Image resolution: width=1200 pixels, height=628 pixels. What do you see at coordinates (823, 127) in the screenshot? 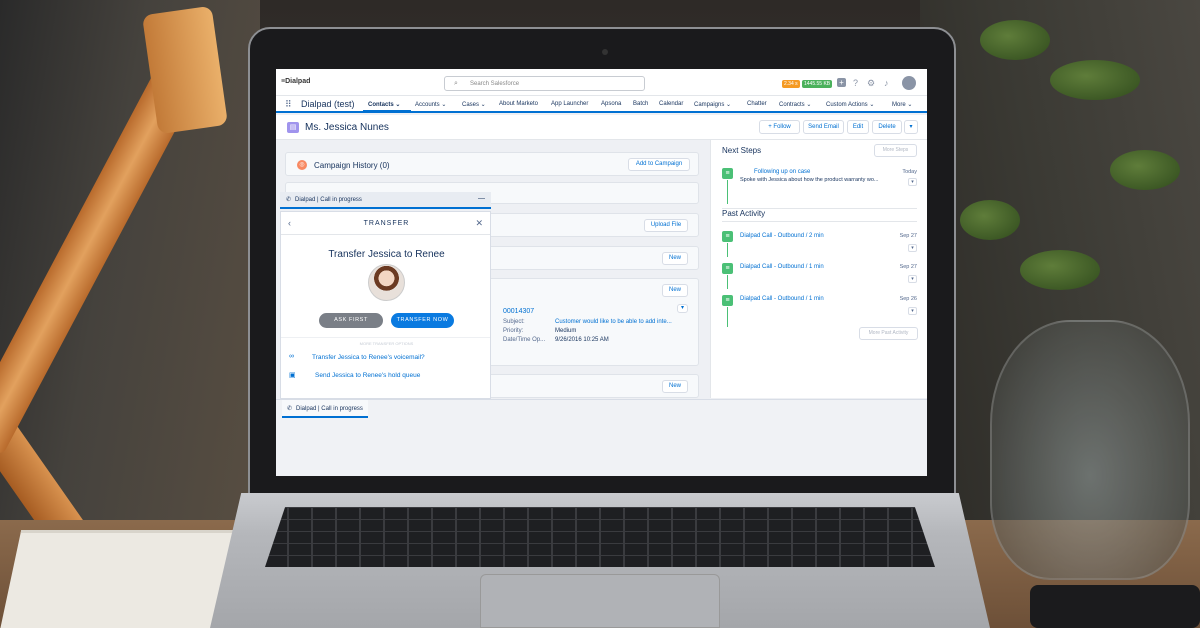
I see `send-email-button: Send Email` at bounding box center [823, 127].